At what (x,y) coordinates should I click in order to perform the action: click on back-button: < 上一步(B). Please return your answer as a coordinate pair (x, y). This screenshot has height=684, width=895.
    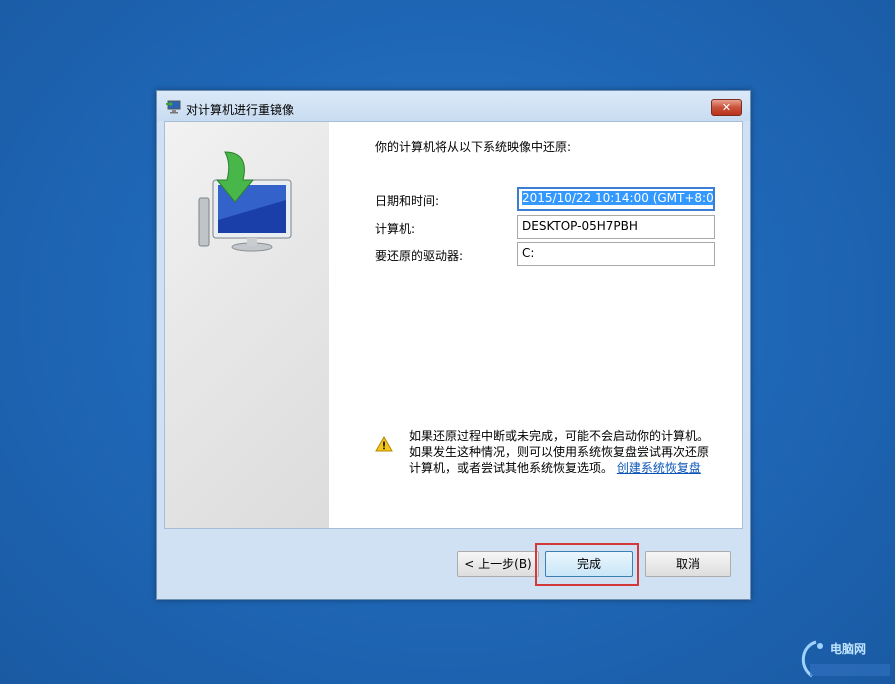
    Looking at the image, I should click on (498, 564).